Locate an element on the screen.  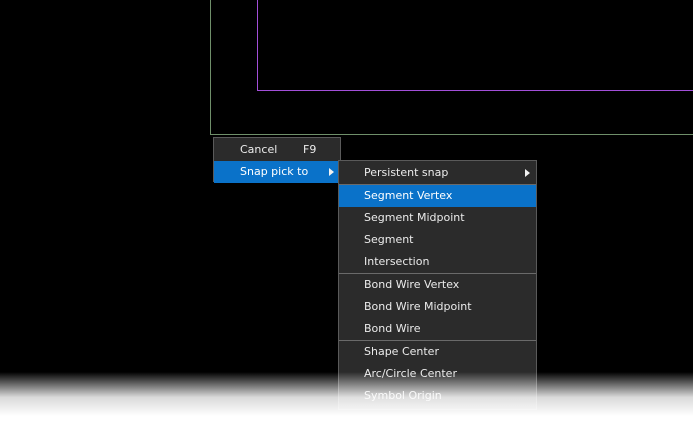
menu-item-arc-circle-center: Arc/Circle Center is located at coordinates (437, 374).